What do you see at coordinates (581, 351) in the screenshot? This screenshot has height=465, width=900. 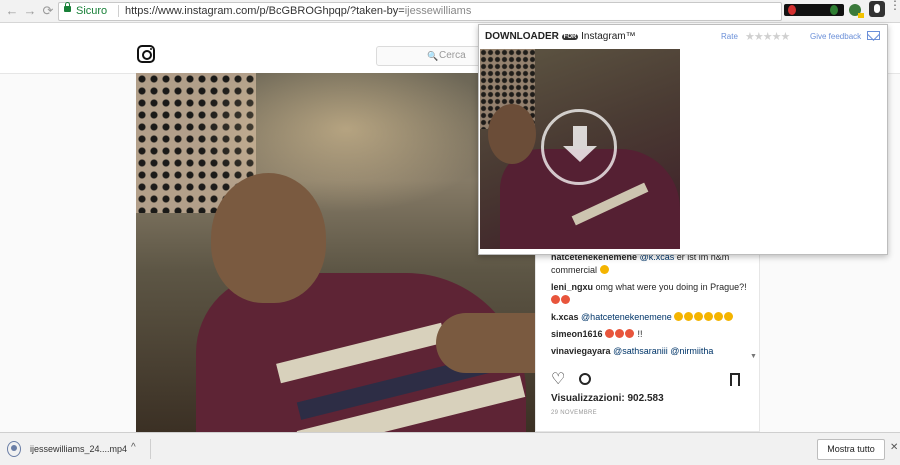 I see `comment-username: vinaviegayara` at bounding box center [581, 351].